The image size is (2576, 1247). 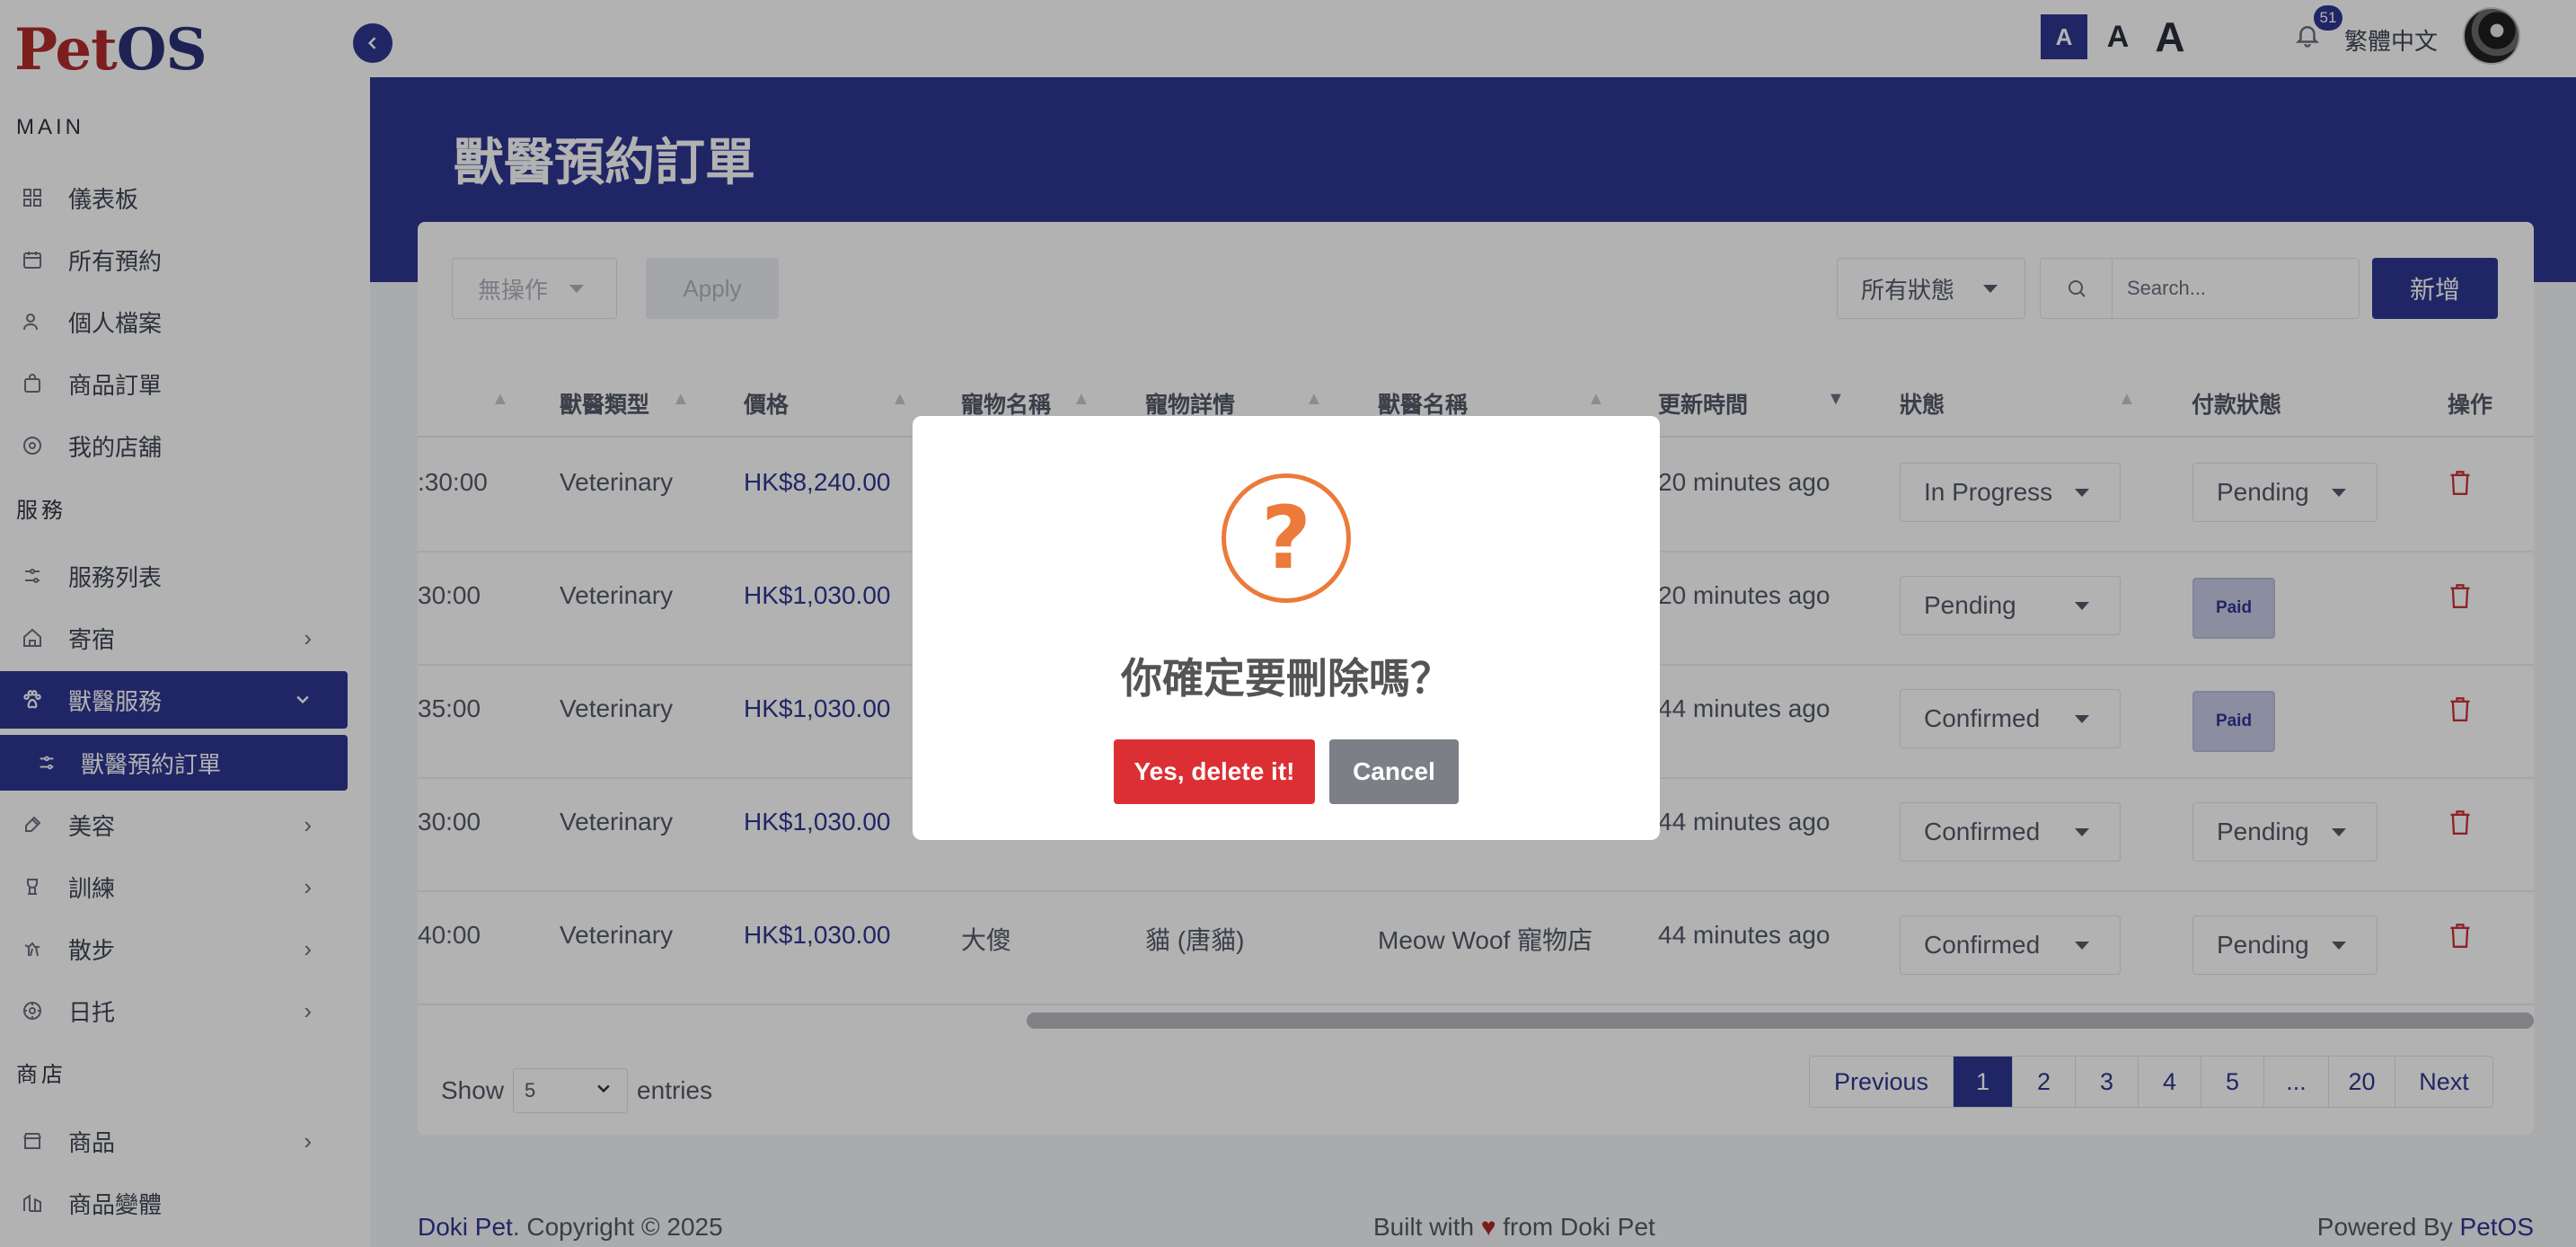 What do you see at coordinates (1394, 771) in the screenshot?
I see `cancel-button: Cancel` at bounding box center [1394, 771].